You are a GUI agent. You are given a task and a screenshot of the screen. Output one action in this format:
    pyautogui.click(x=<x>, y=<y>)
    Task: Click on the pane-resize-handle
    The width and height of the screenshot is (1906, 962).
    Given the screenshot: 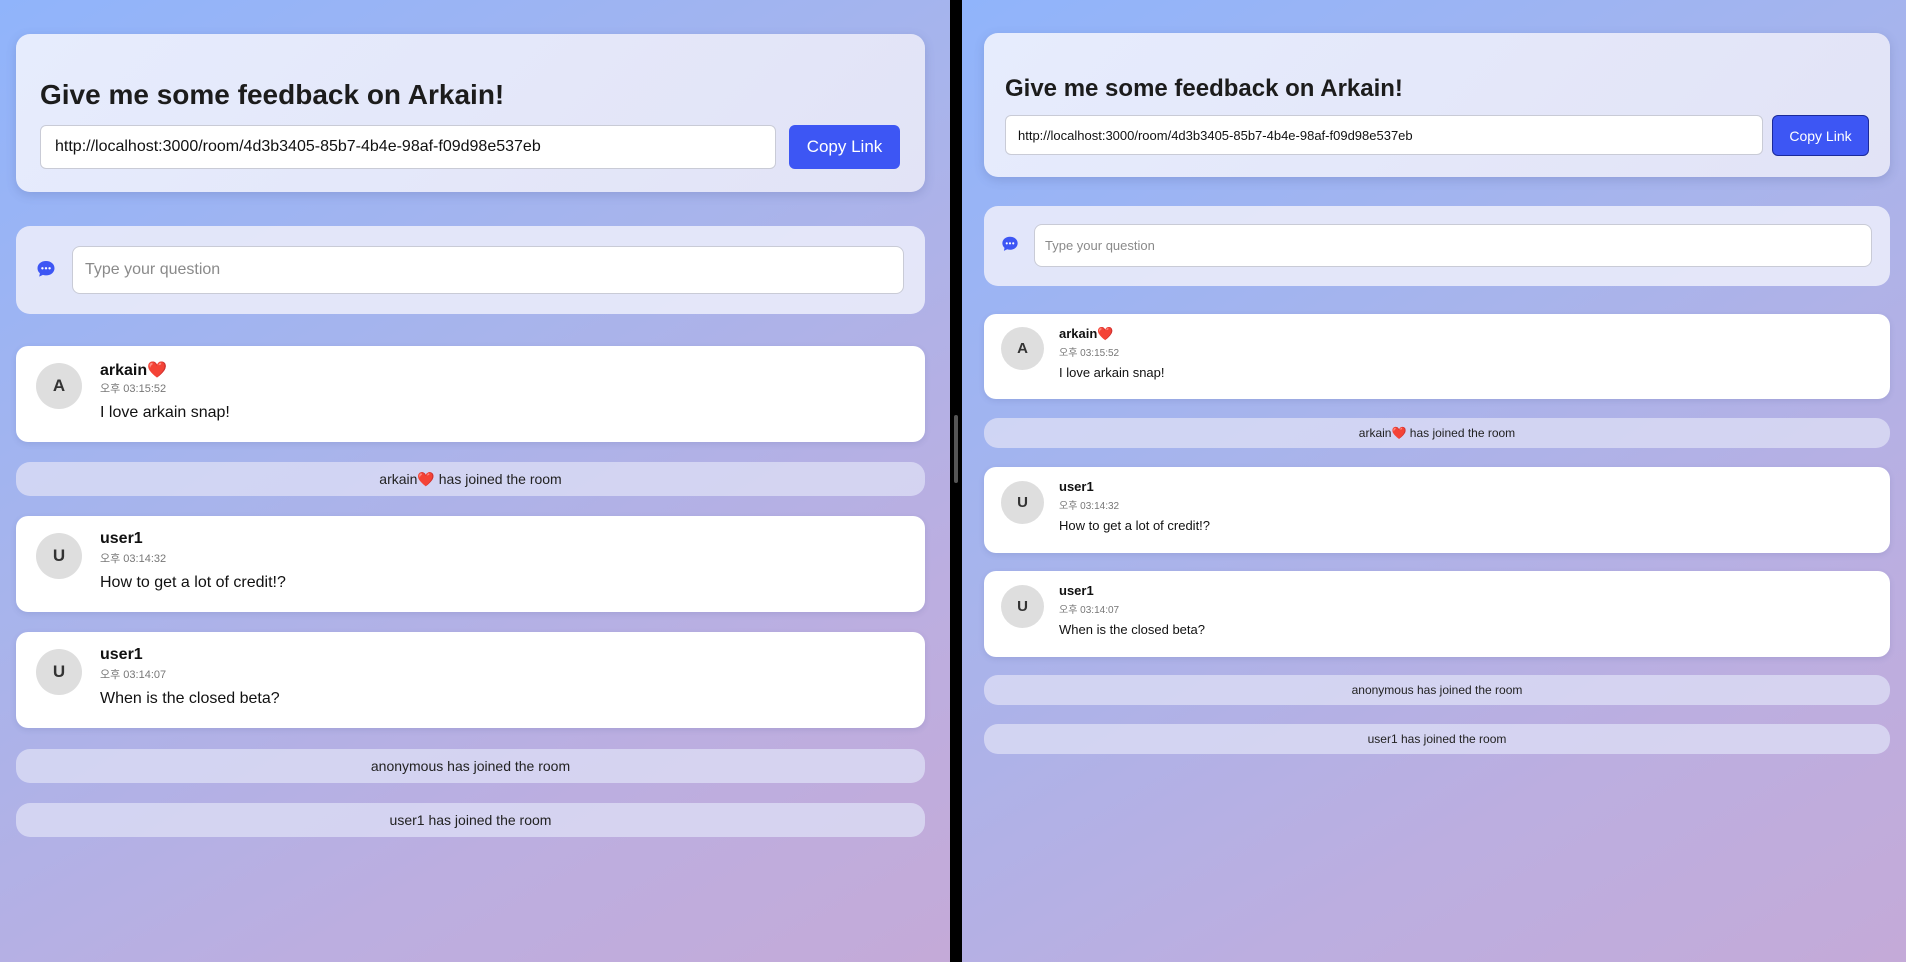 What is the action you would take?
    pyautogui.click(x=956, y=449)
    